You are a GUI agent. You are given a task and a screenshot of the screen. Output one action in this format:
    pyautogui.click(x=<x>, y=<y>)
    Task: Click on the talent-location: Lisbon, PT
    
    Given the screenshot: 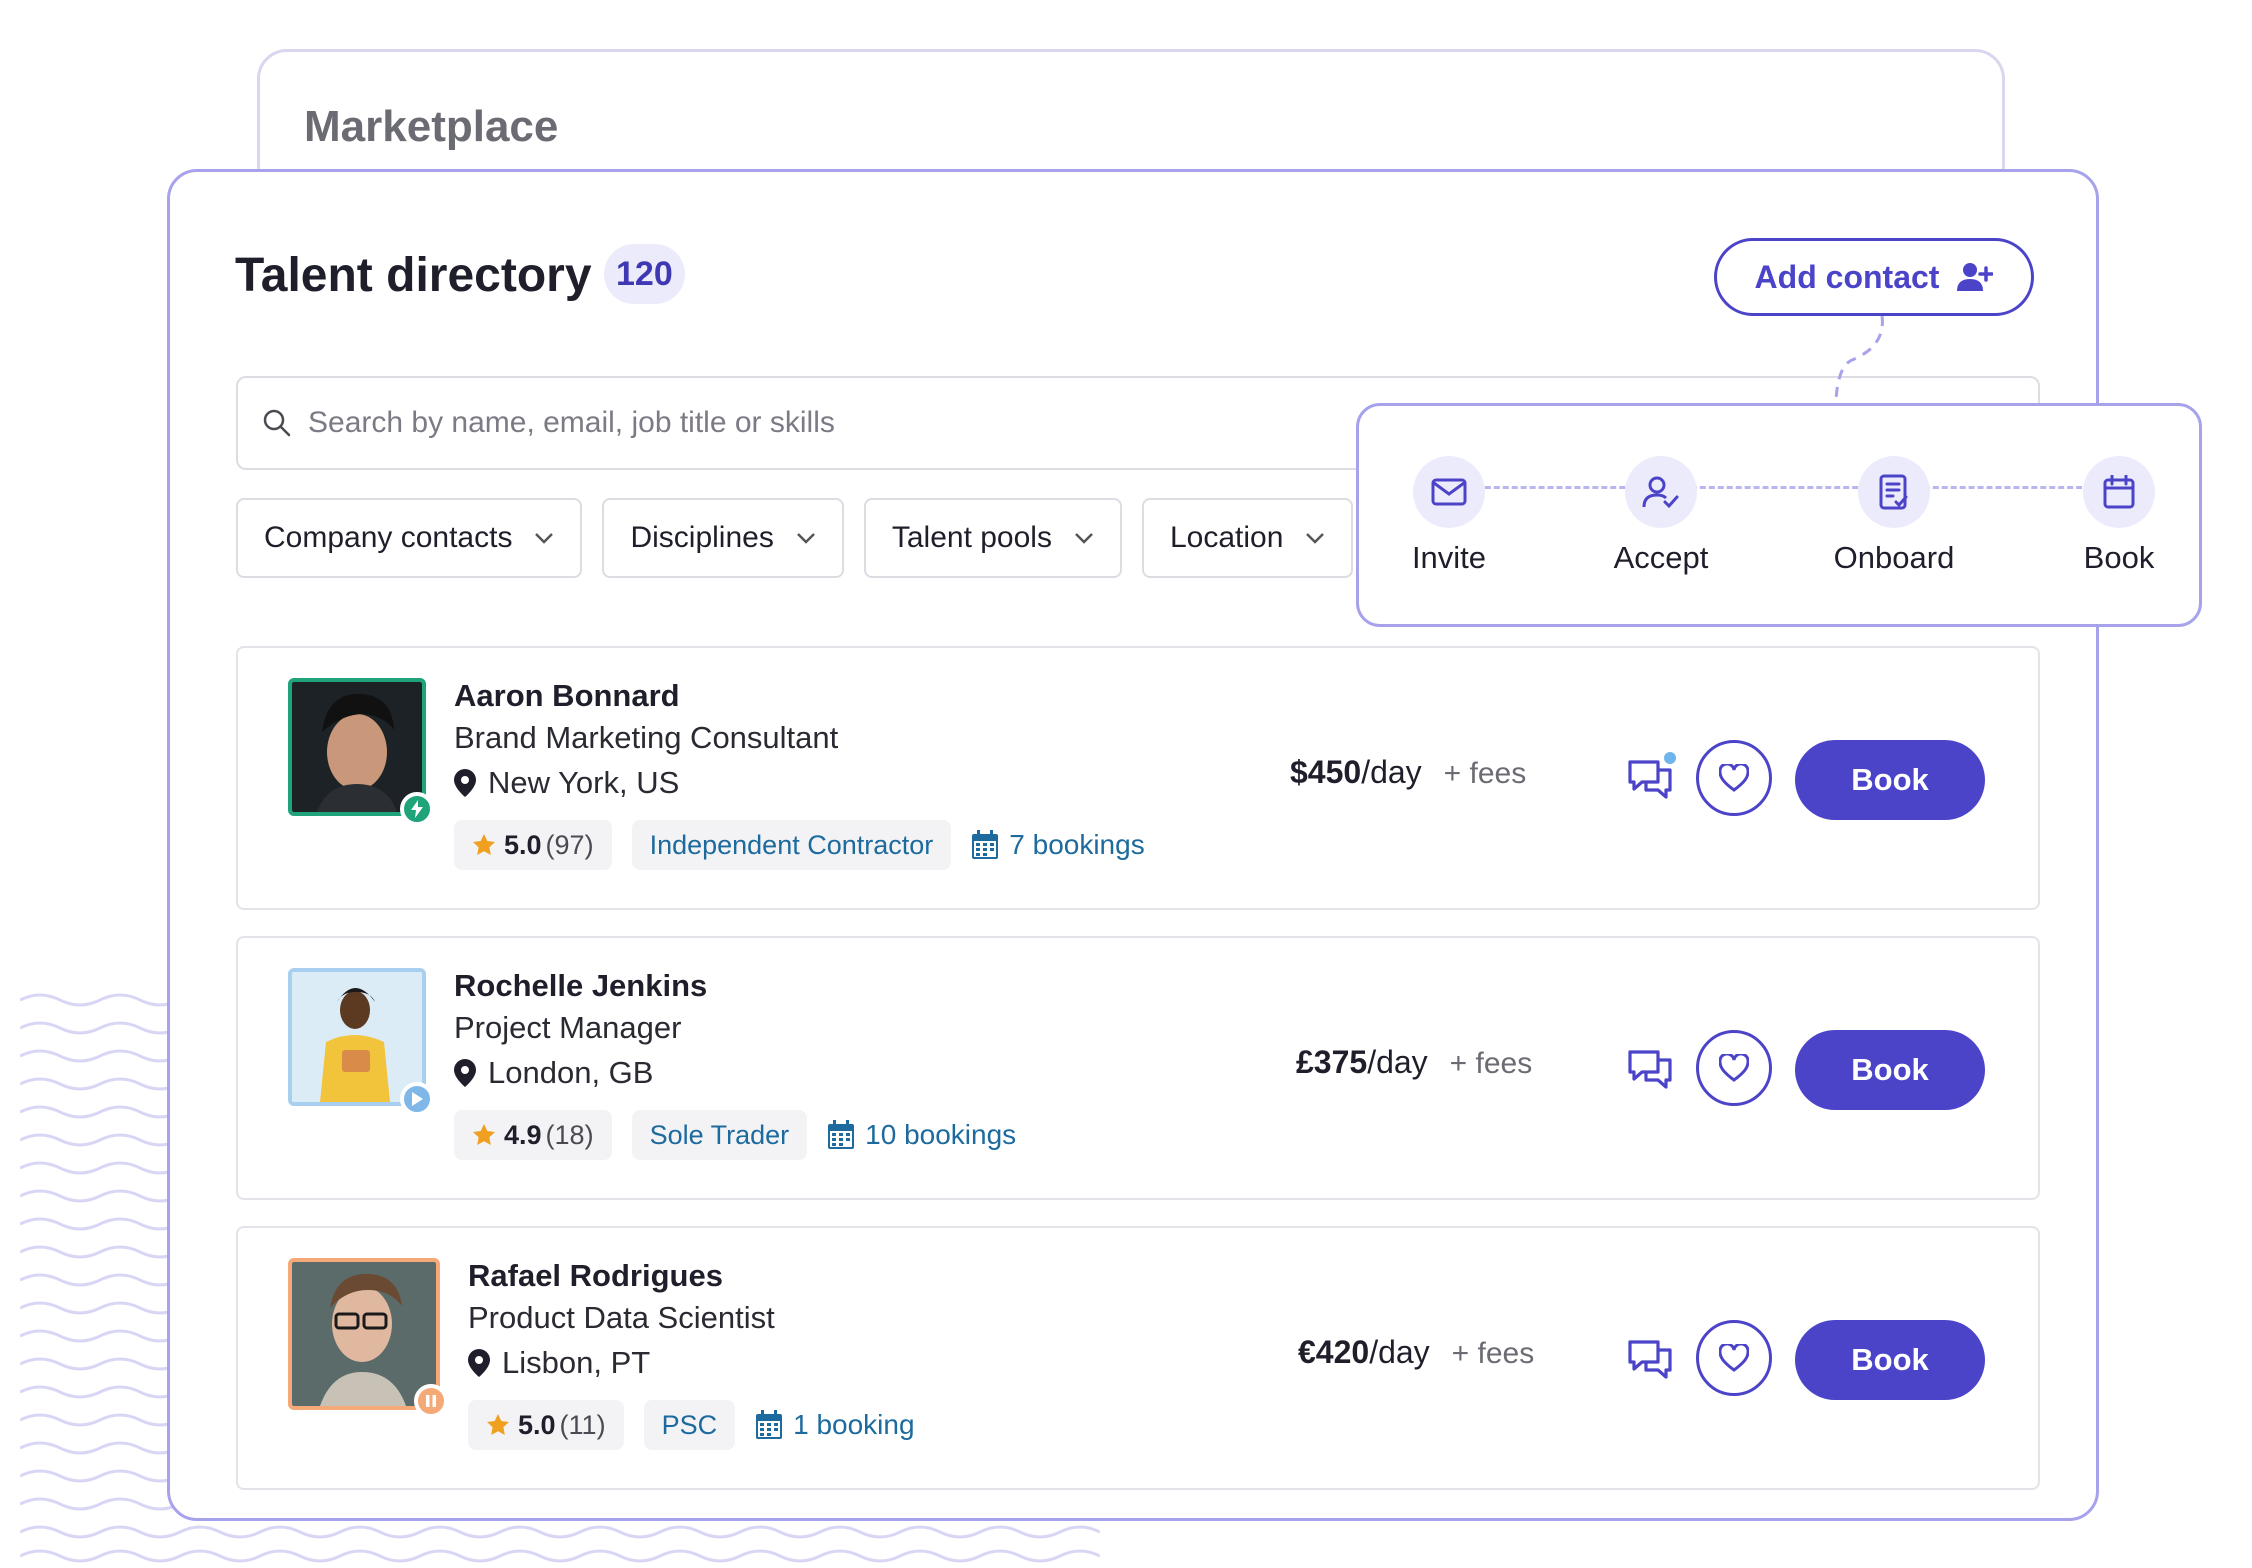 What is the action you would take?
    pyautogui.click(x=691, y=1363)
    